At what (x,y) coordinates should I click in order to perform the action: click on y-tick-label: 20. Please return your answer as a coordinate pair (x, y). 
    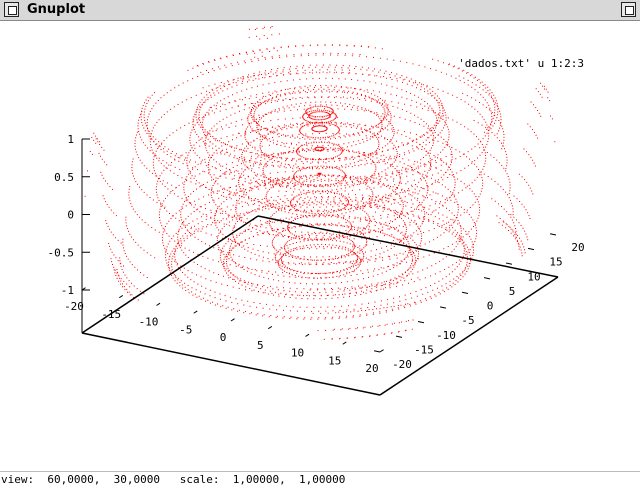
    Looking at the image, I should click on (577, 247).